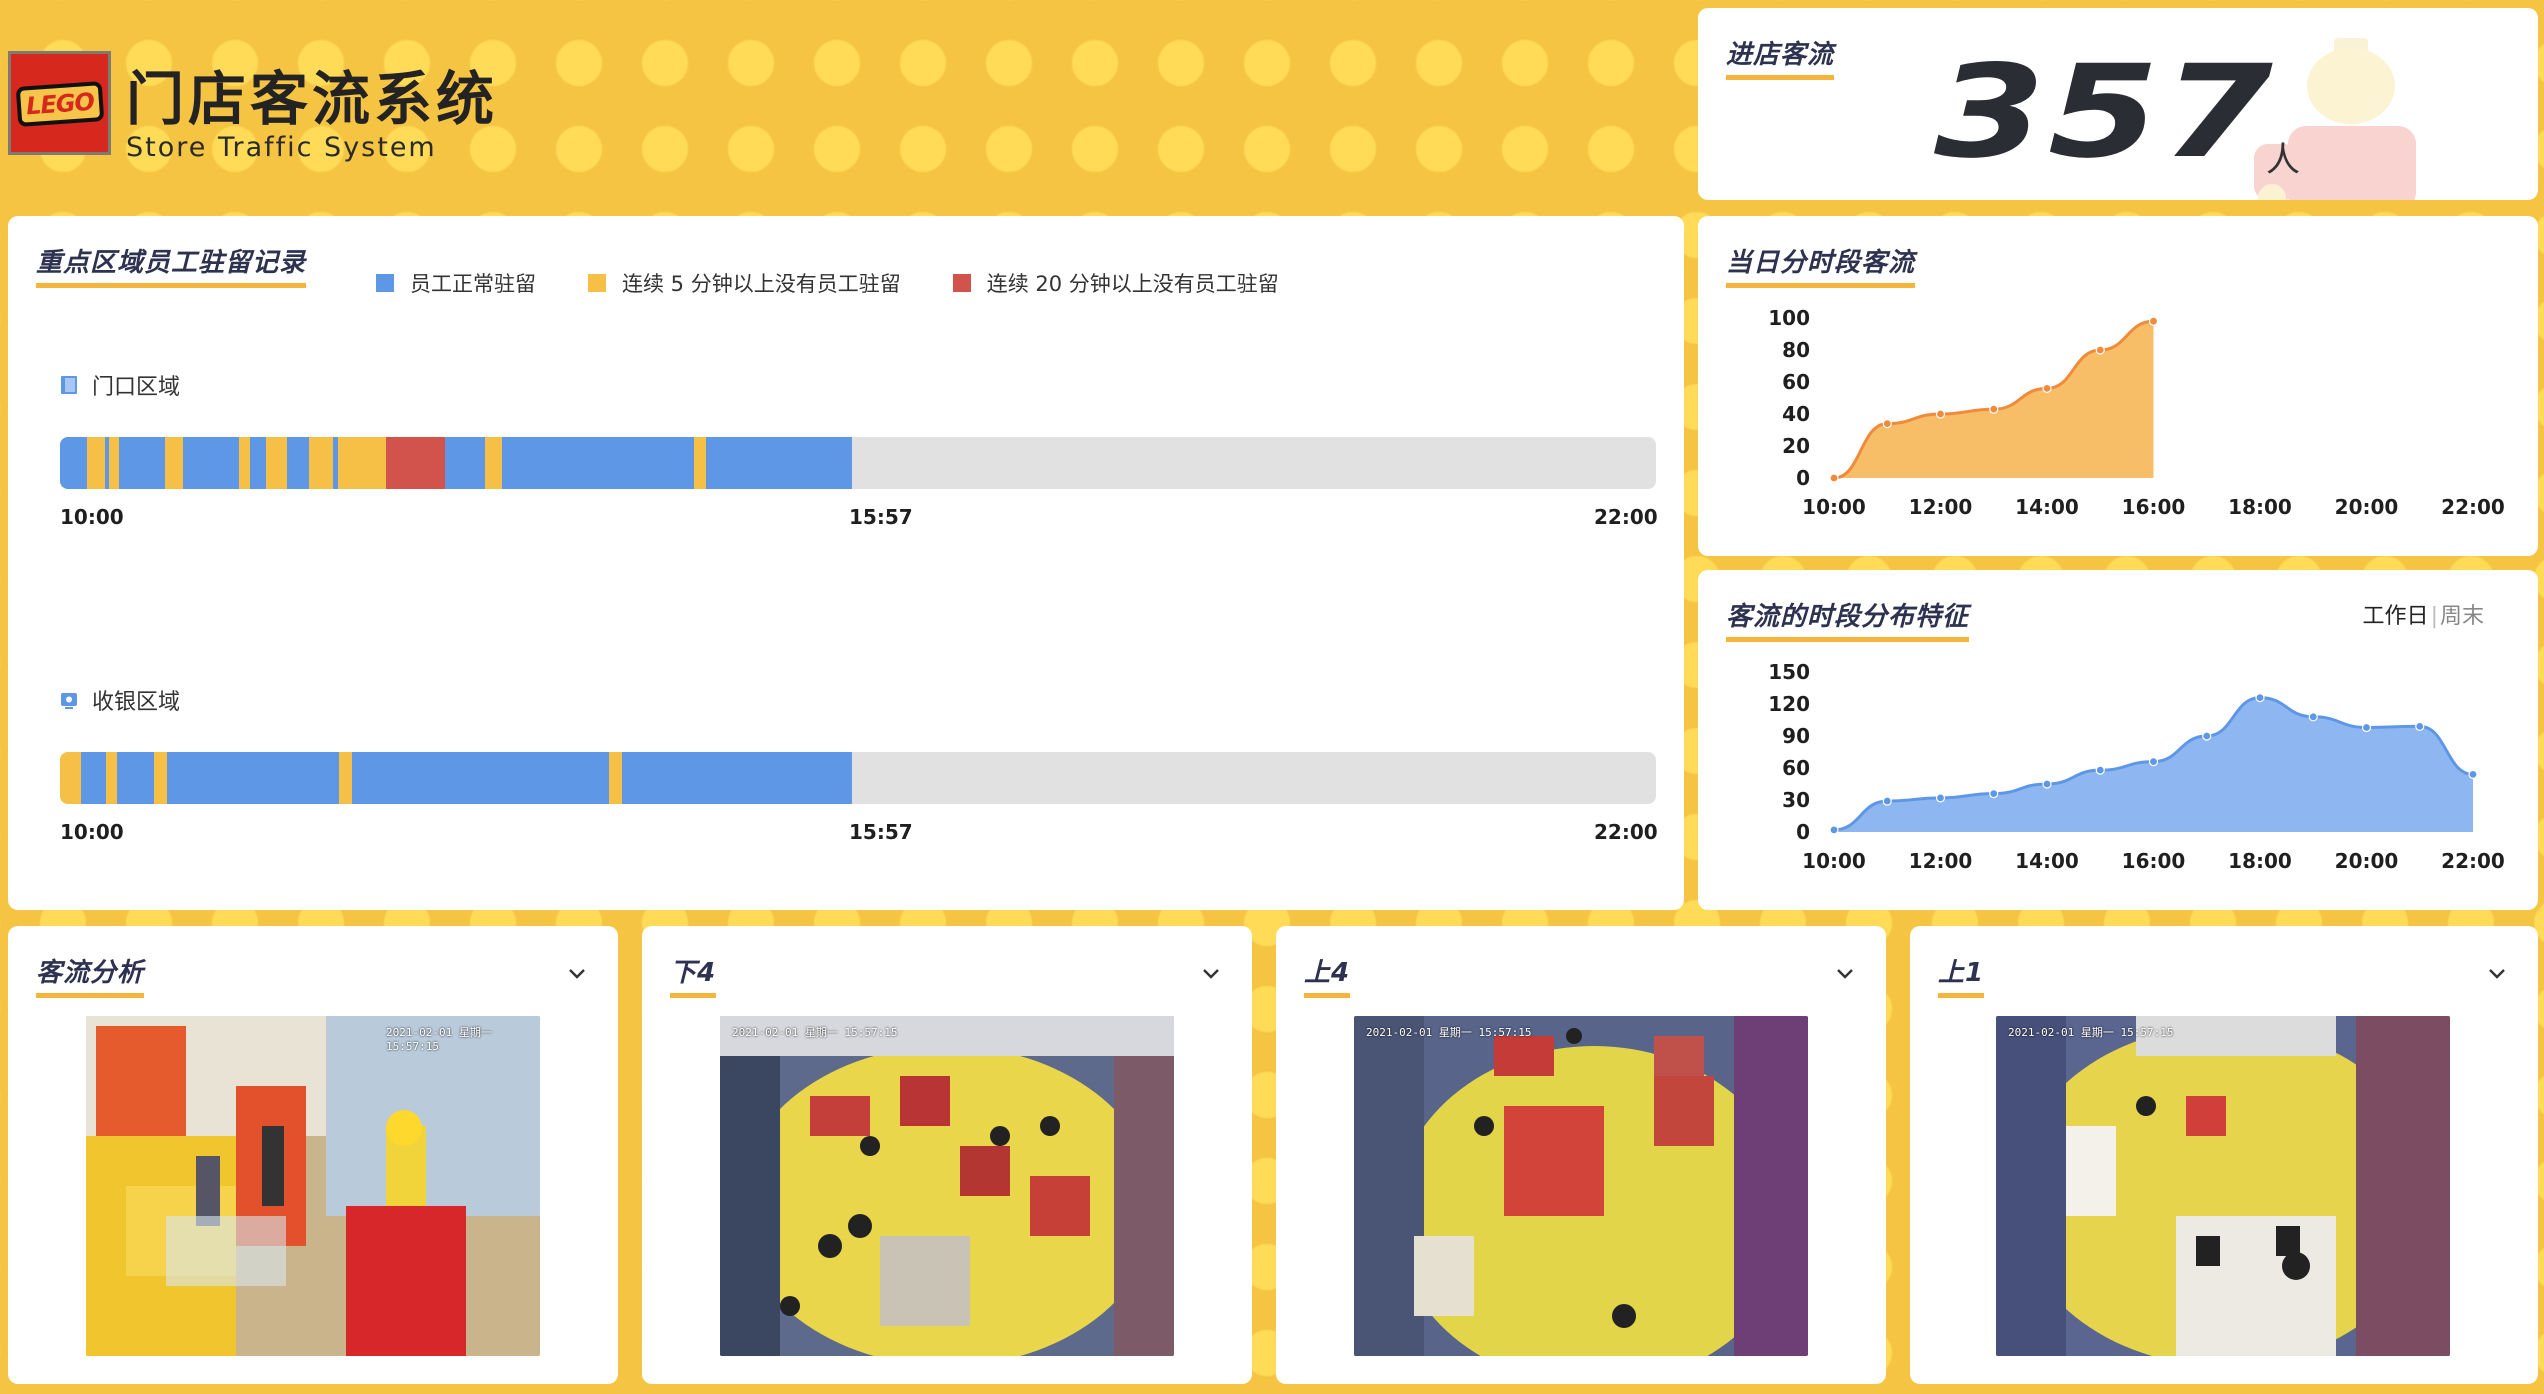 This screenshot has width=2544, height=1394. Describe the element at coordinates (858, 463) in the screenshot. I see `zone-door-timeline` at that location.